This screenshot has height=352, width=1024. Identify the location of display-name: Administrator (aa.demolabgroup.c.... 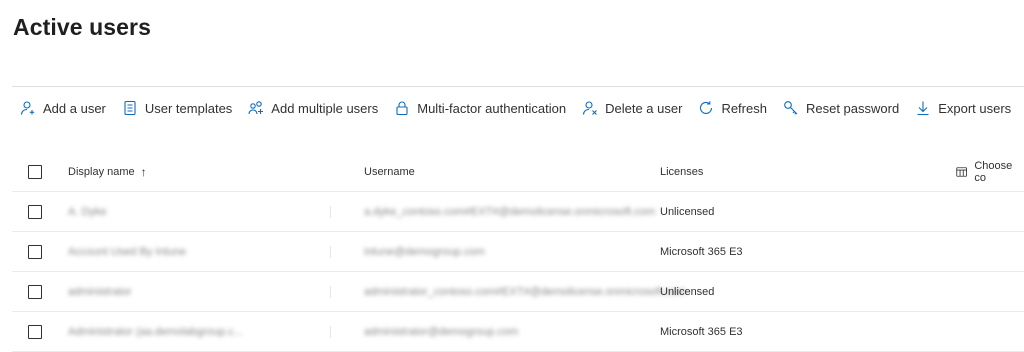
(155, 332).